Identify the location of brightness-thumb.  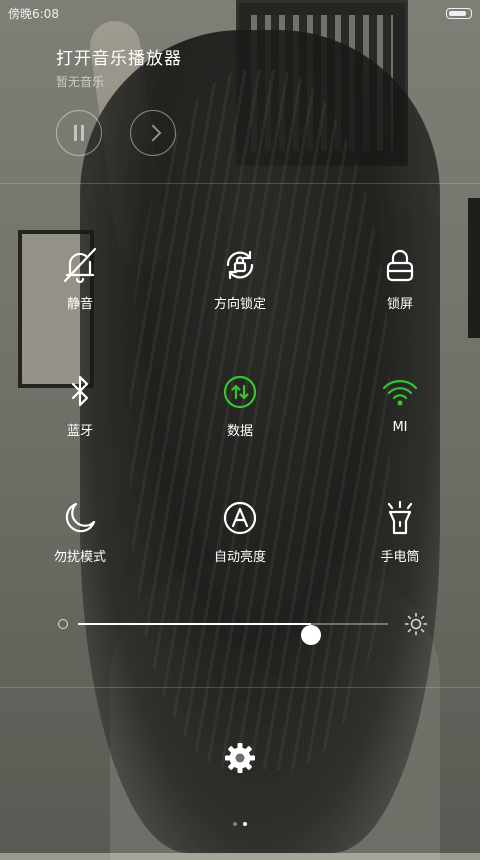
(310, 635).